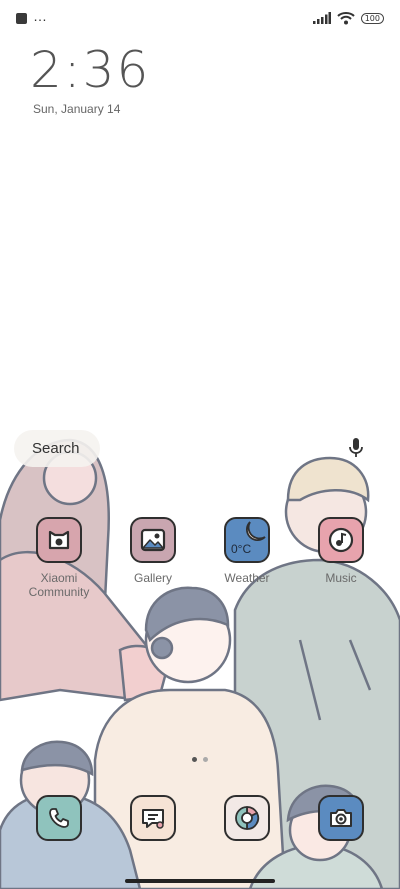 The width and height of the screenshot is (400, 889). What do you see at coordinates (200, 18) in the screenshot?
I see `status-bar: … 100` at bounding box center [200, 18].